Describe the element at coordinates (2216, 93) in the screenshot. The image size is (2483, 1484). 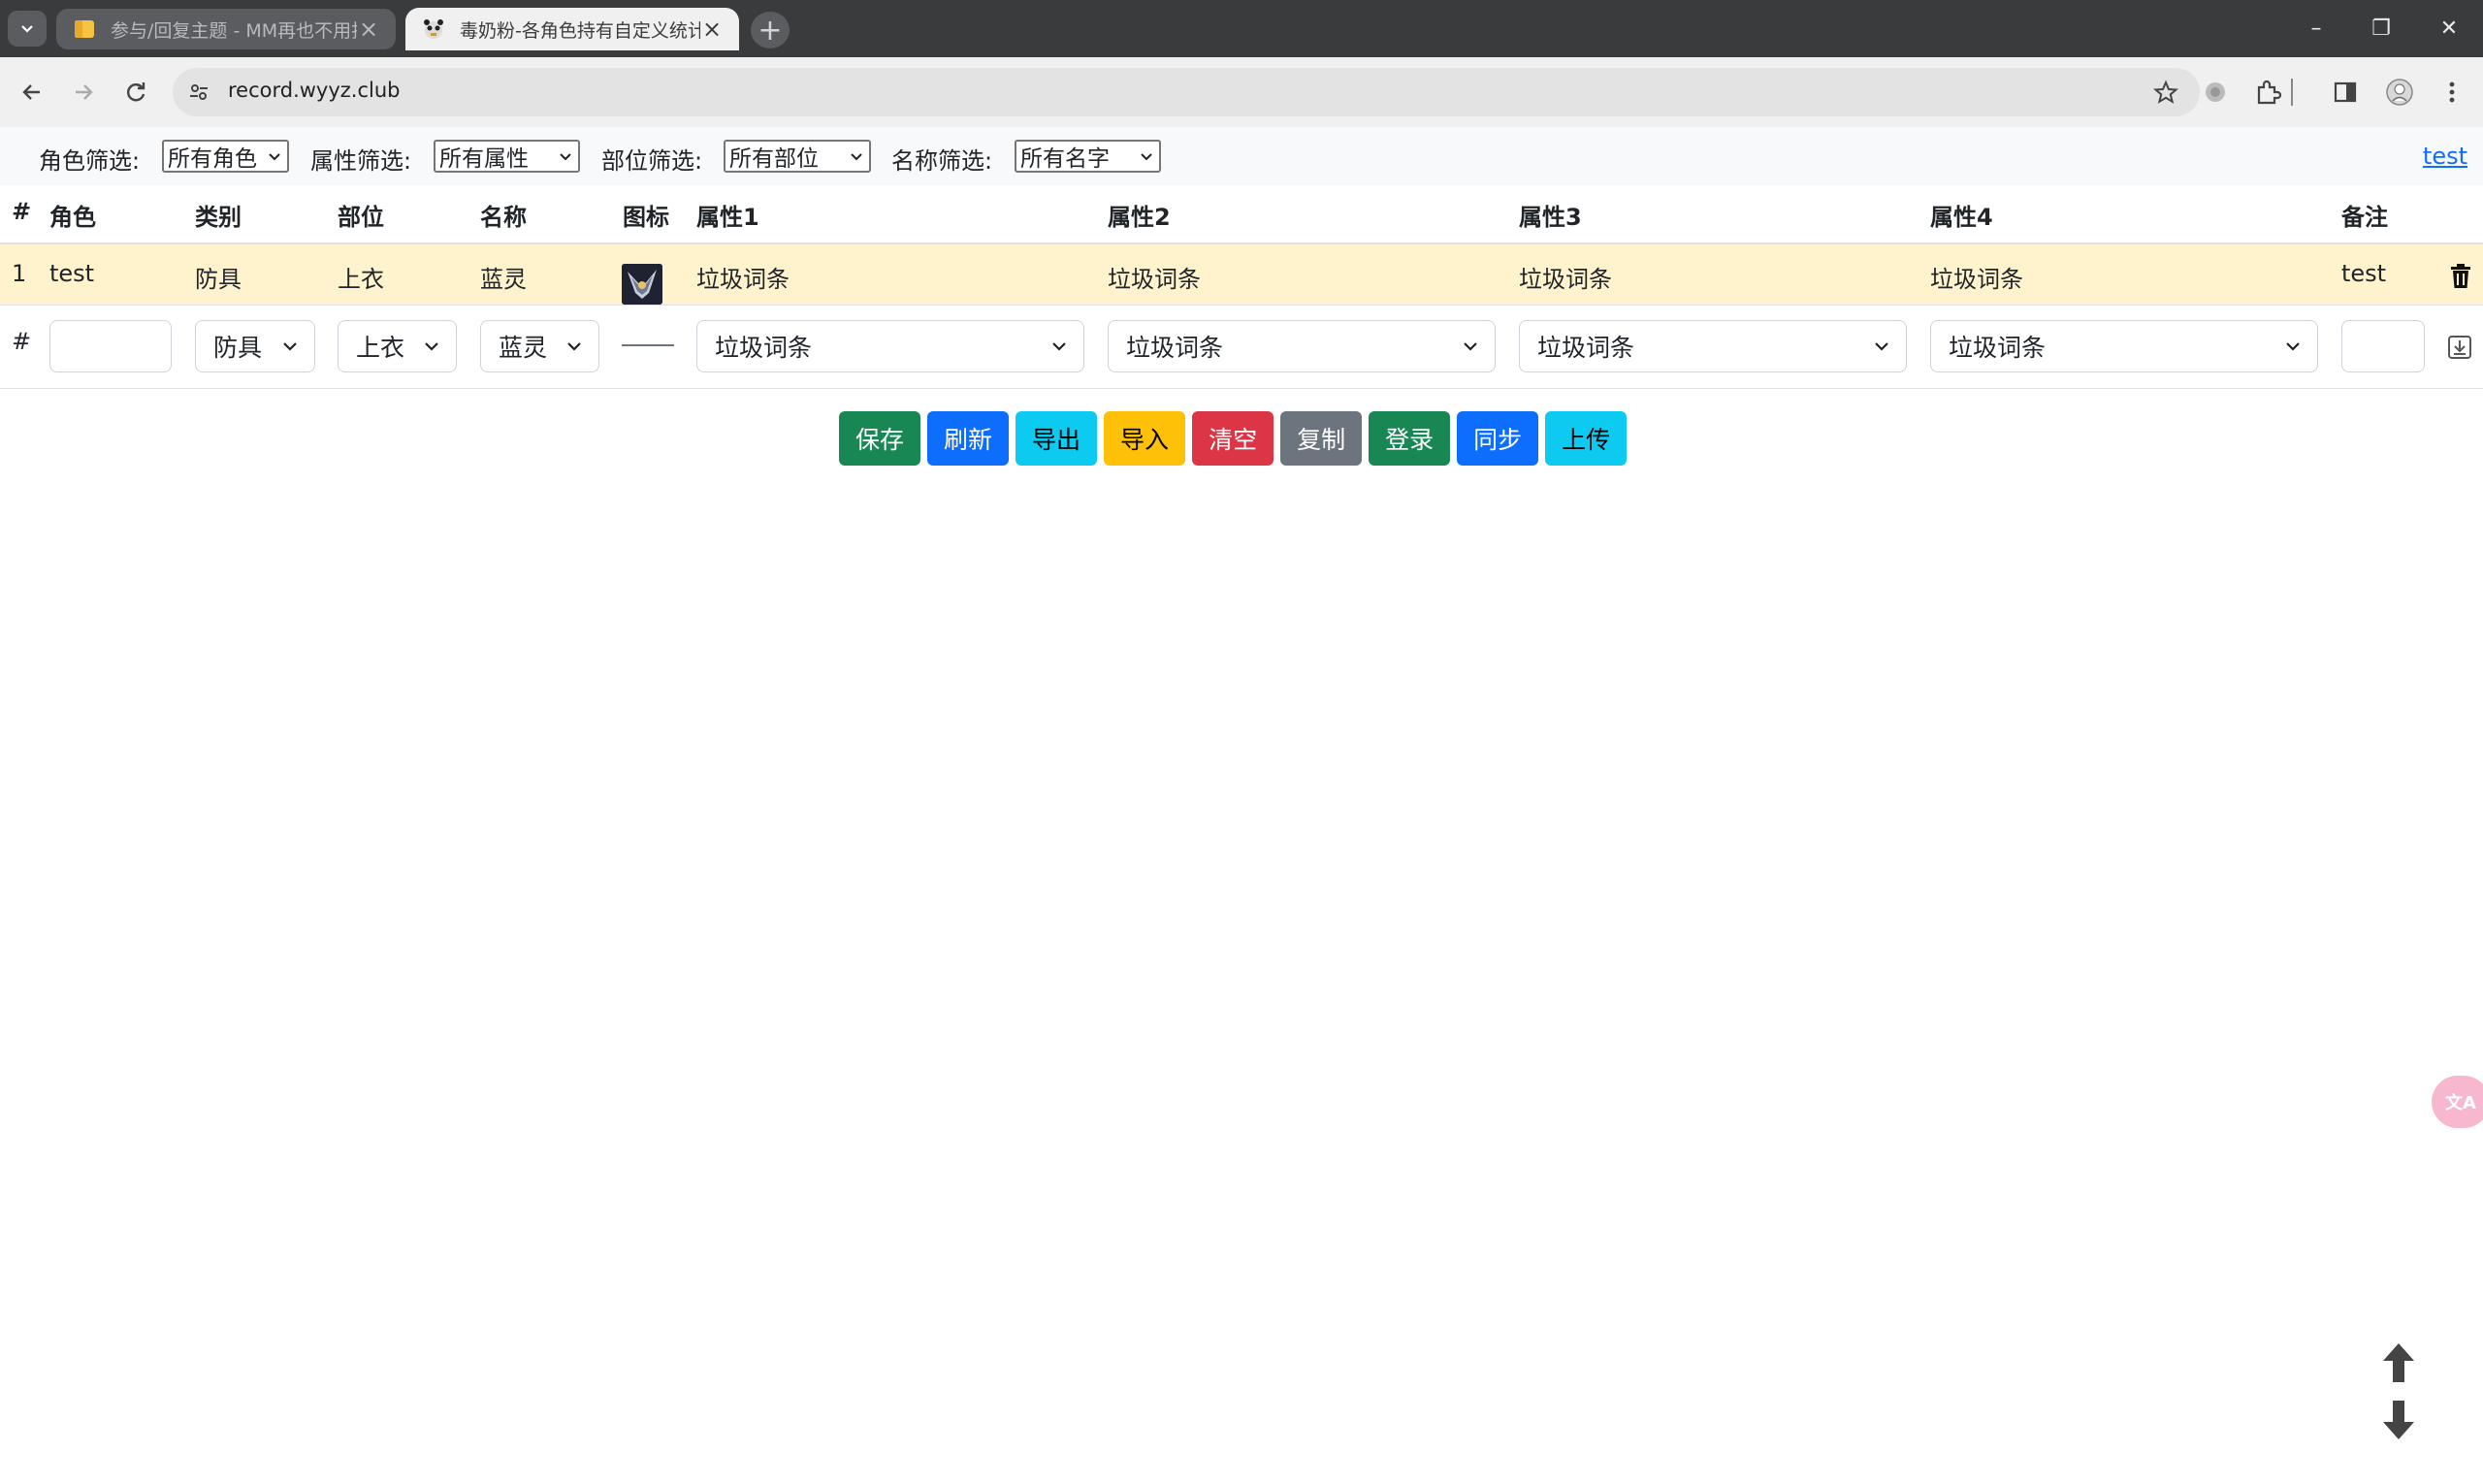
I see `extension-circle-icon` at that location.